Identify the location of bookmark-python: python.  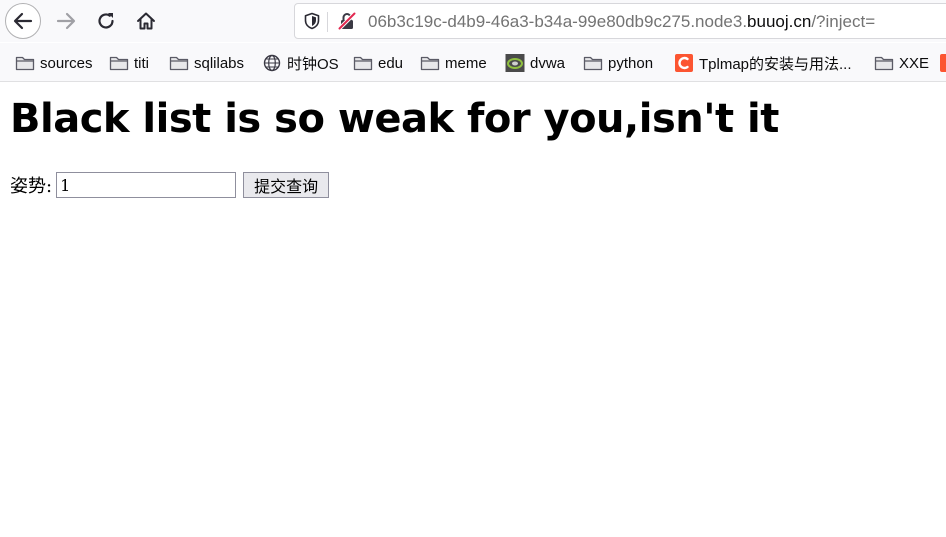
(618, 63).